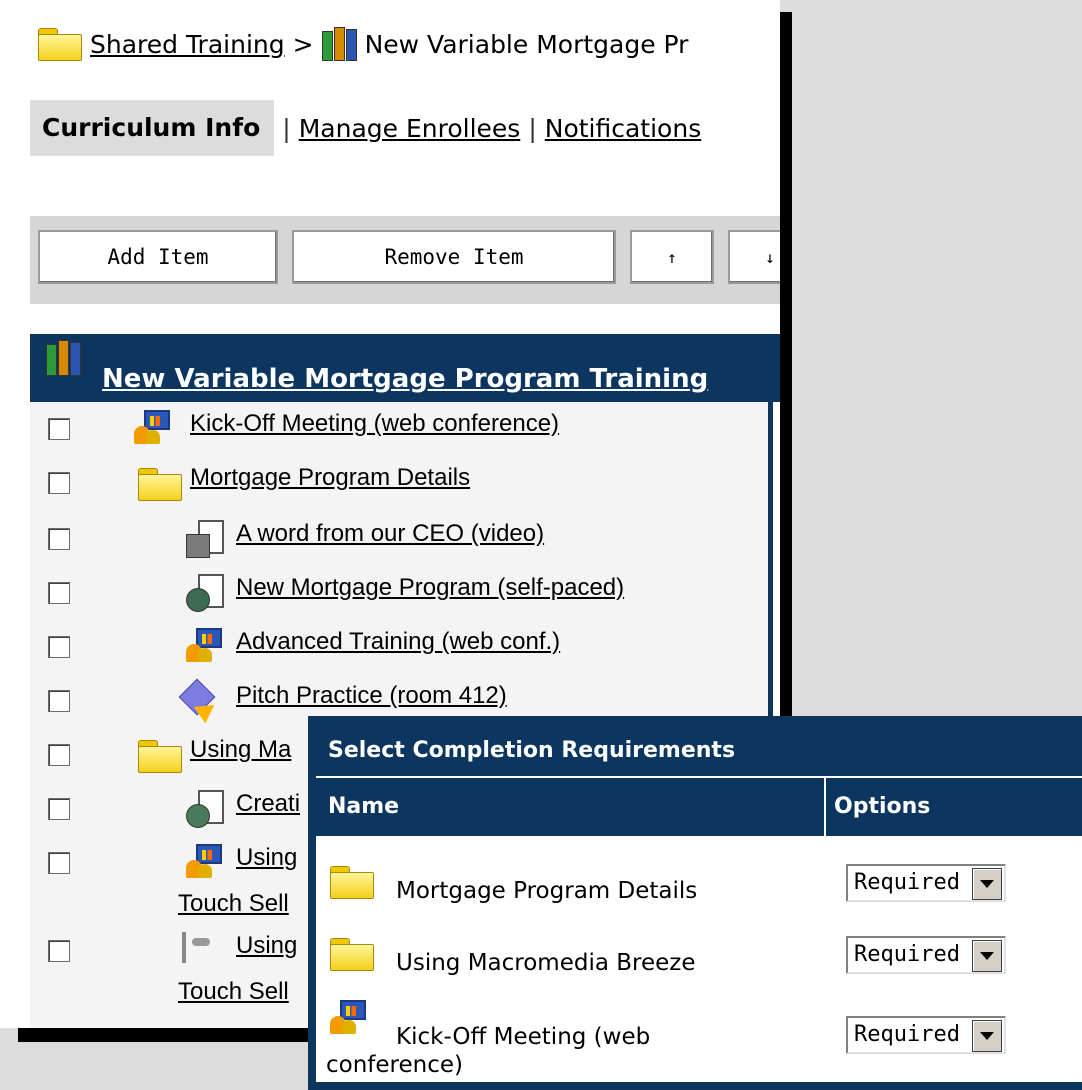 The width and height of the screenshot is (1082, 1090). I want to click on list-item: Advanced Training (web conf.), so click(399, 648).